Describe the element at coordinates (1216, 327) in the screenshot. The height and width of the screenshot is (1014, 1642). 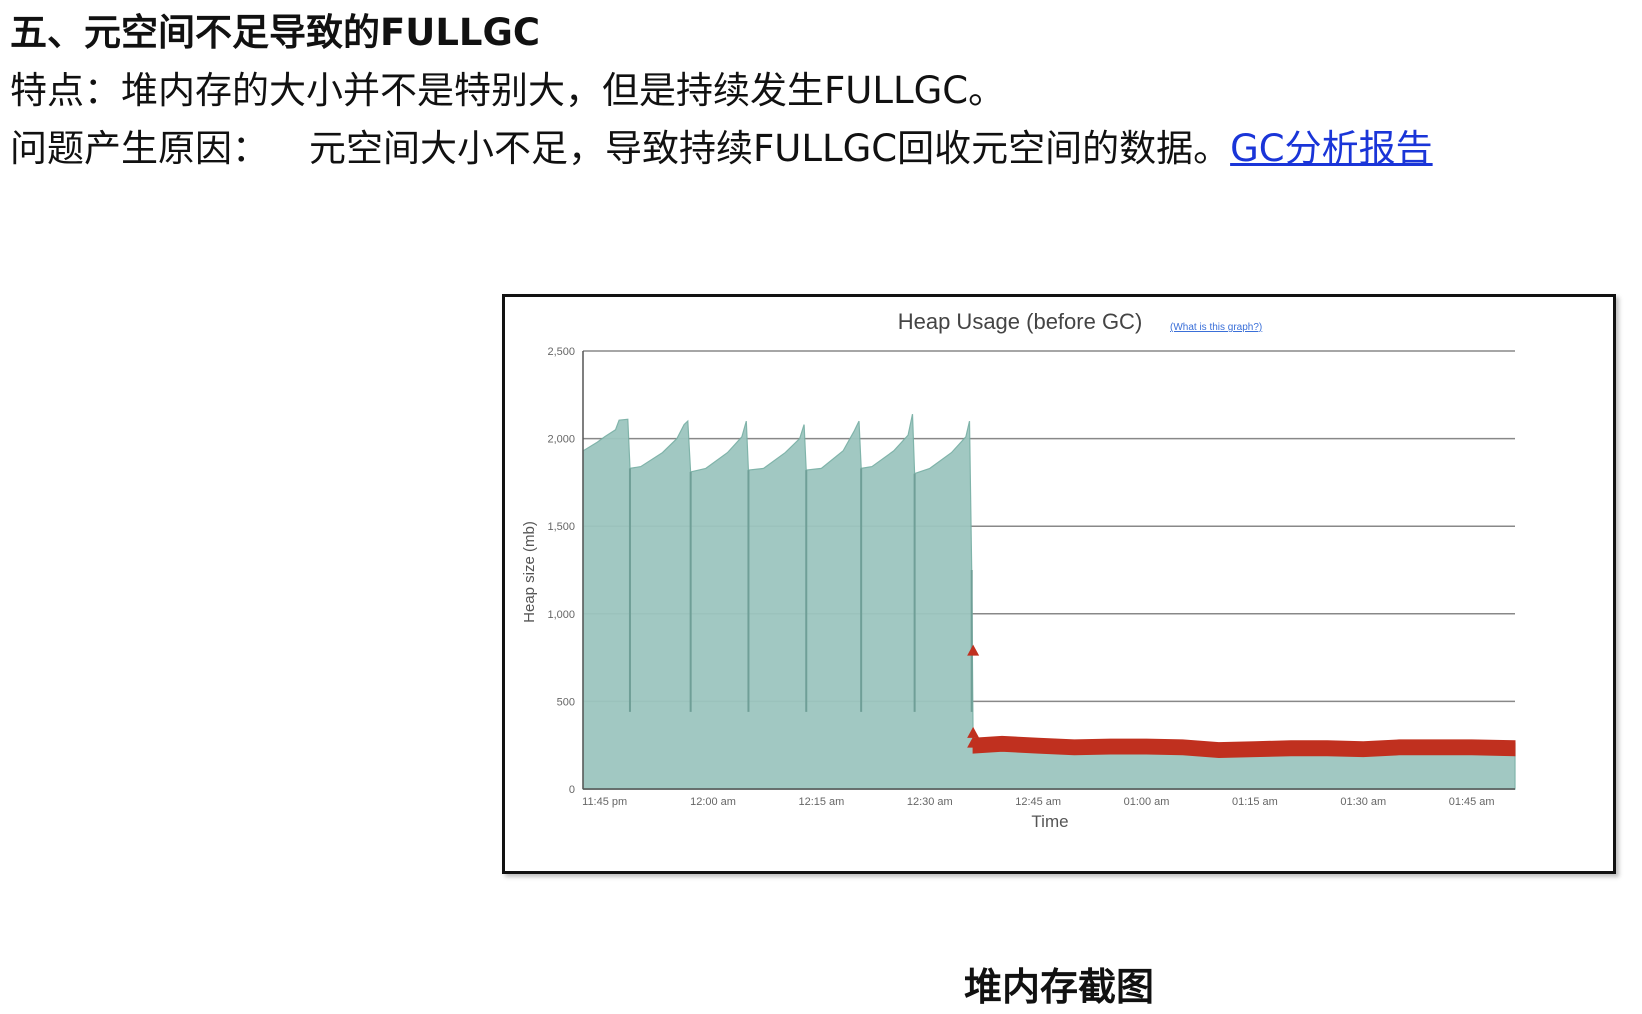
I see `chart-help-link: (What is this graph?)` at that location.